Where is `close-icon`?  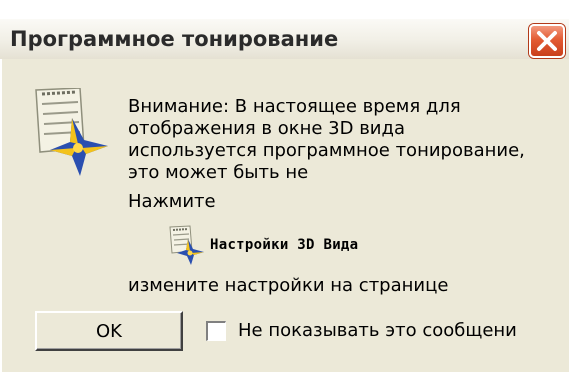
close-icon is located at coordinates (547, 41).